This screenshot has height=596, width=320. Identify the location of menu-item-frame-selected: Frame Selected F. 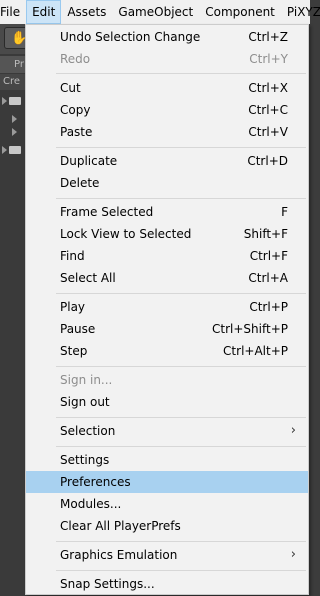
(167, 212).